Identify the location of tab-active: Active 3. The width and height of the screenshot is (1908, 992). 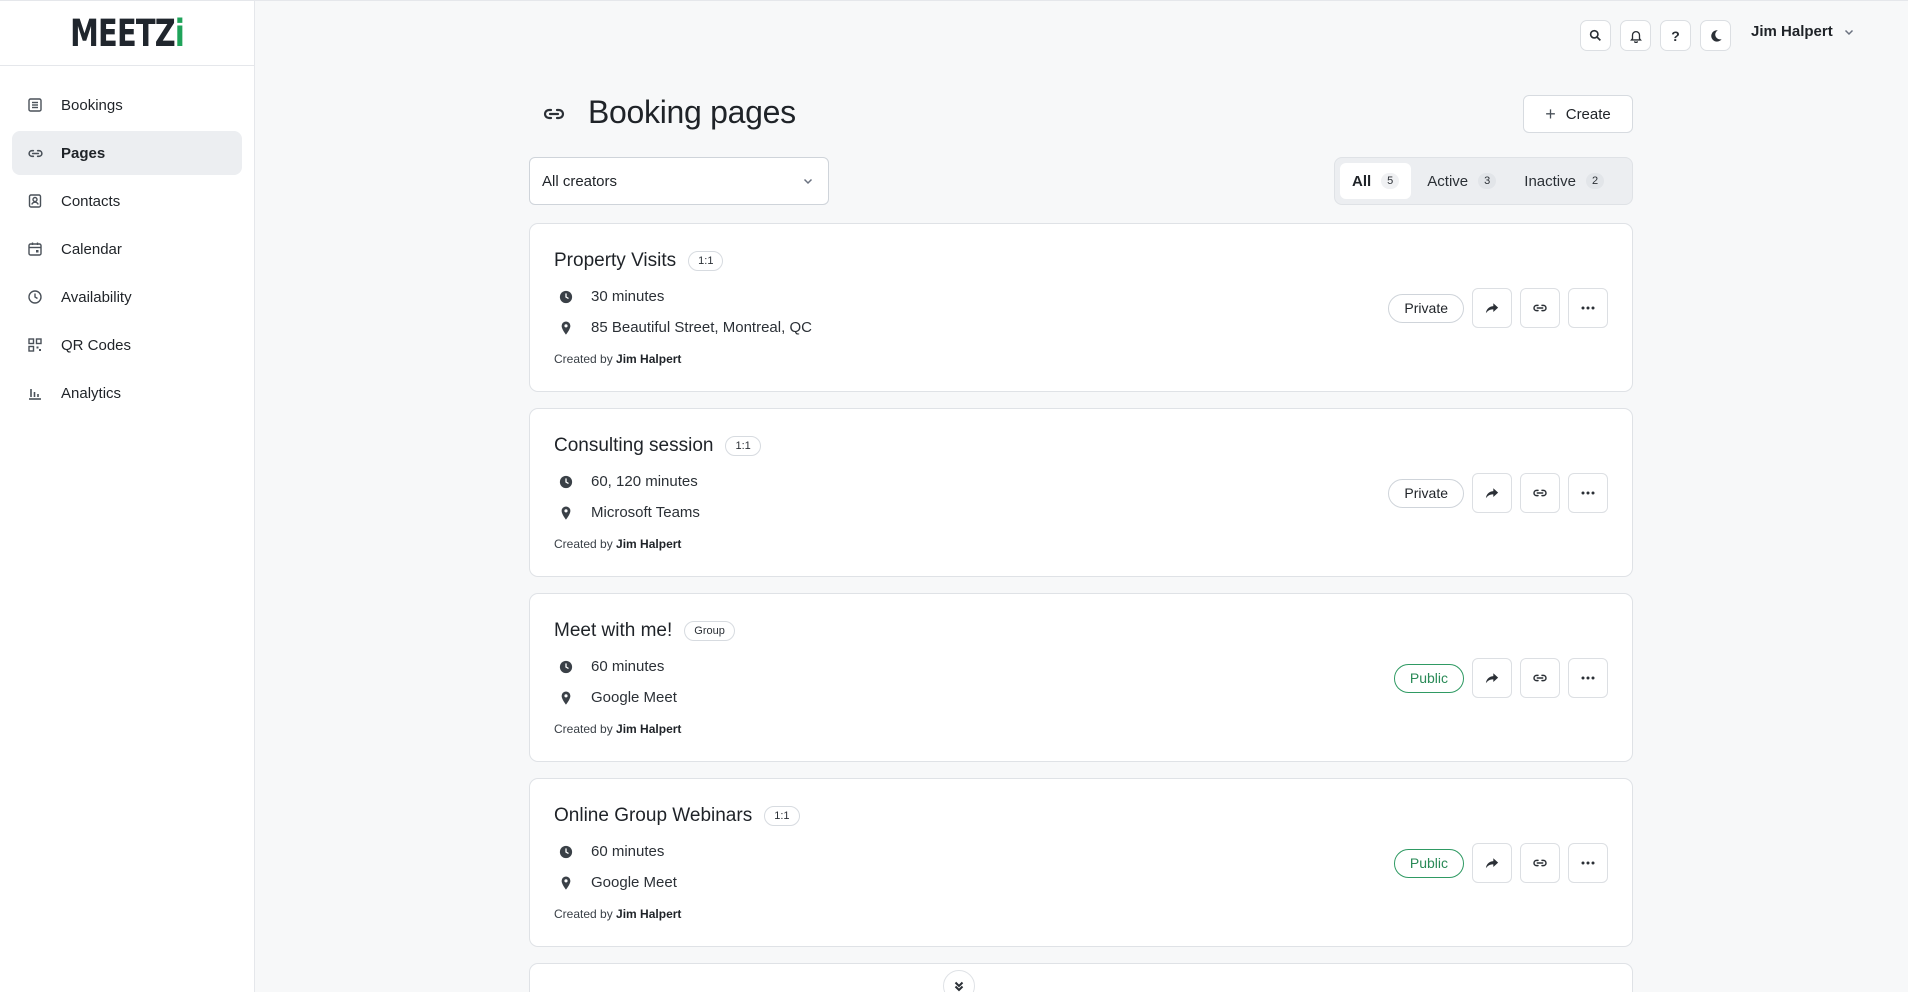
(1461, 181).